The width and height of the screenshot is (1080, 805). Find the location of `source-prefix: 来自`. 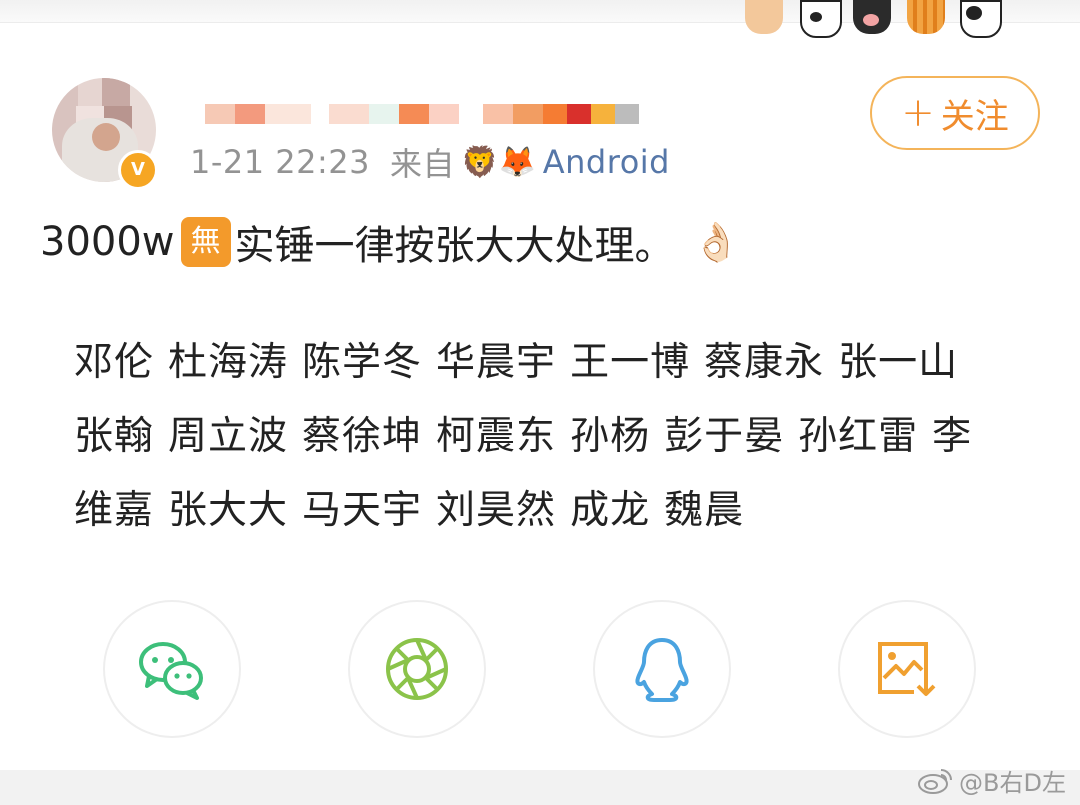

source-prefix: 来自 is located at coordinates (423, 164).